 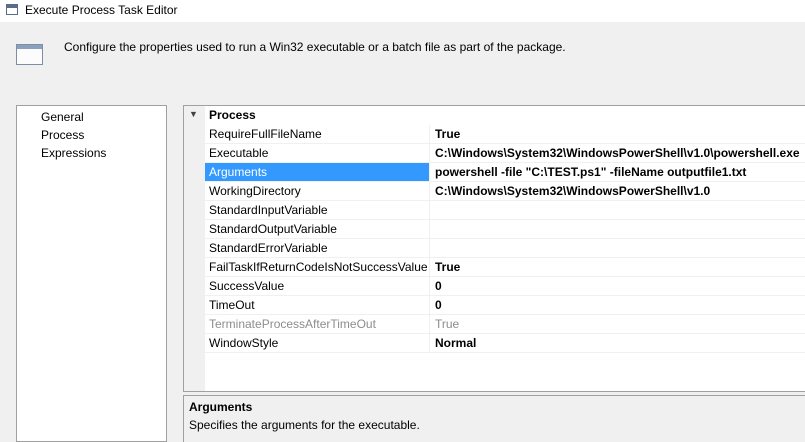 What do you see at coordinates (62, 117) in the screenshot?
I see `nav-item-general: General` at bounding box center [62, 117].